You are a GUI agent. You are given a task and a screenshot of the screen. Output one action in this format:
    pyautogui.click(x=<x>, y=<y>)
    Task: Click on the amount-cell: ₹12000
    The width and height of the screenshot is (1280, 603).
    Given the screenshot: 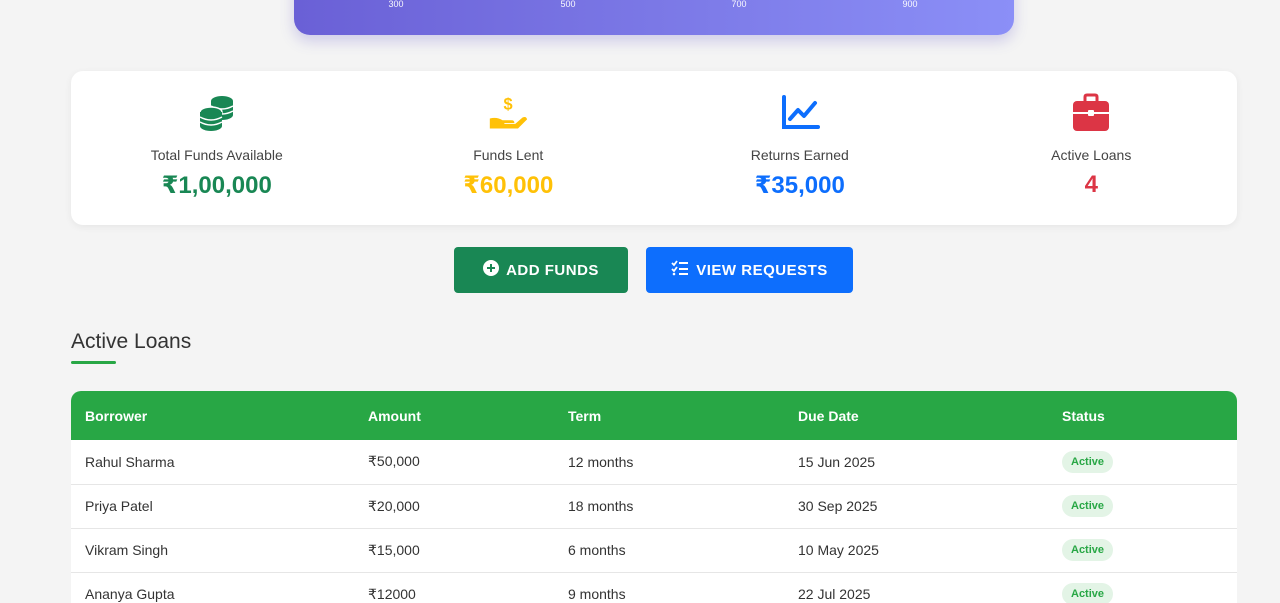 What is the action you would take?
    pyautogui.click(x=454, y=587)
    